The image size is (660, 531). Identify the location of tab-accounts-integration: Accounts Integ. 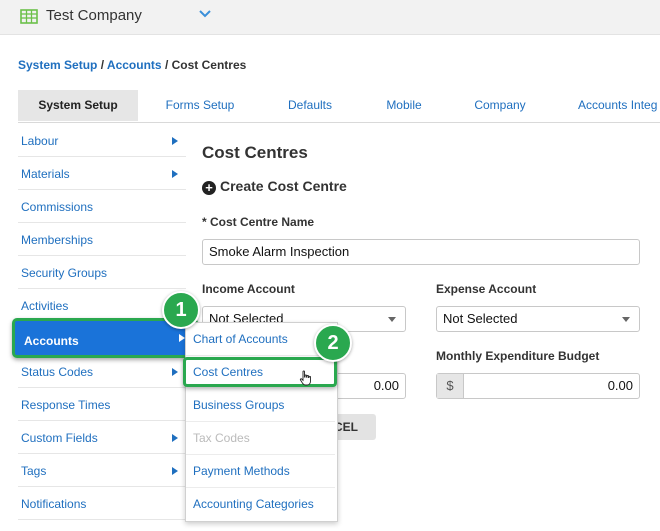
(613, 105).